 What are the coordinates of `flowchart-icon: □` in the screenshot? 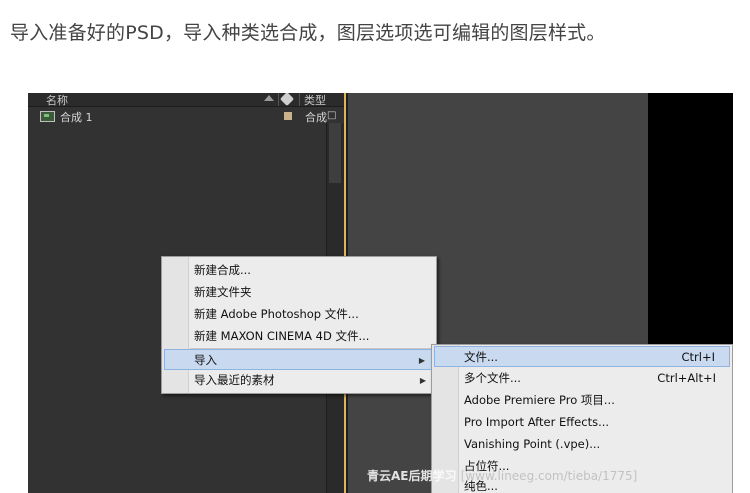 It's located at (331, 115).